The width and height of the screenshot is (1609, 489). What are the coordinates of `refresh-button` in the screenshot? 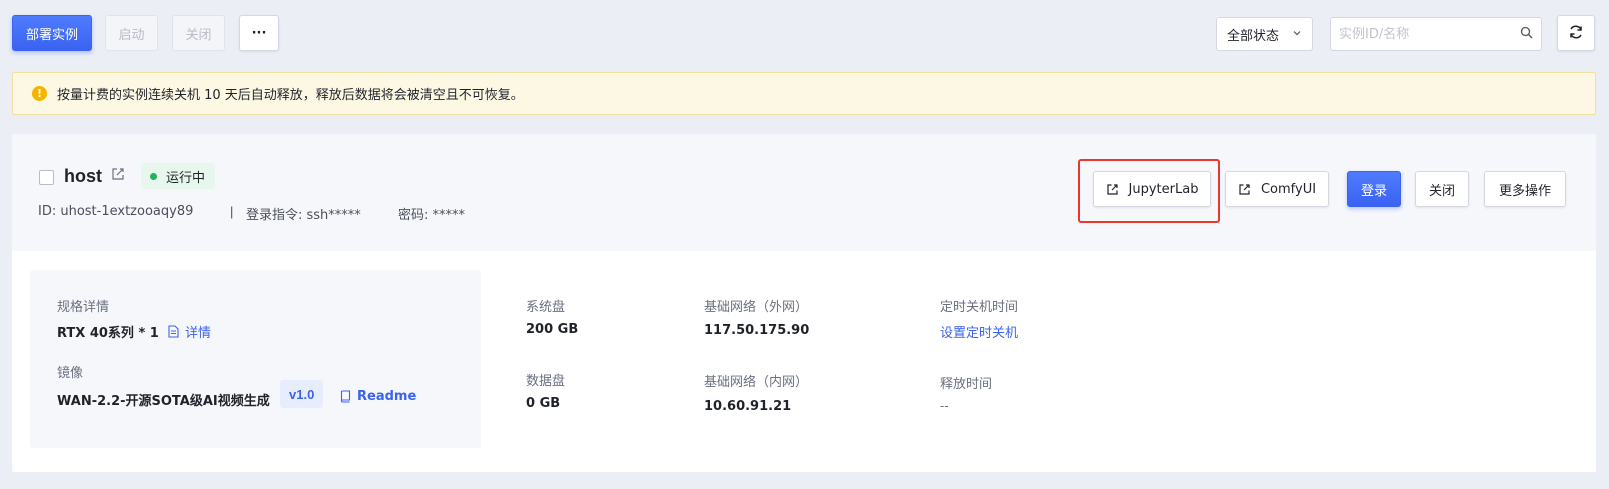 It's located at (1576, 33).